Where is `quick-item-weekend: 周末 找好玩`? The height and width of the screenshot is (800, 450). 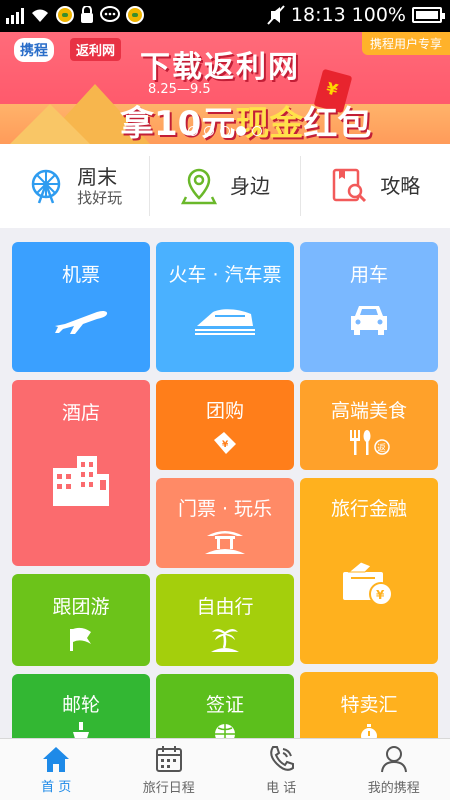
quick-item-weekend: 周末 找好玩 is located at coordinates (75, 186).